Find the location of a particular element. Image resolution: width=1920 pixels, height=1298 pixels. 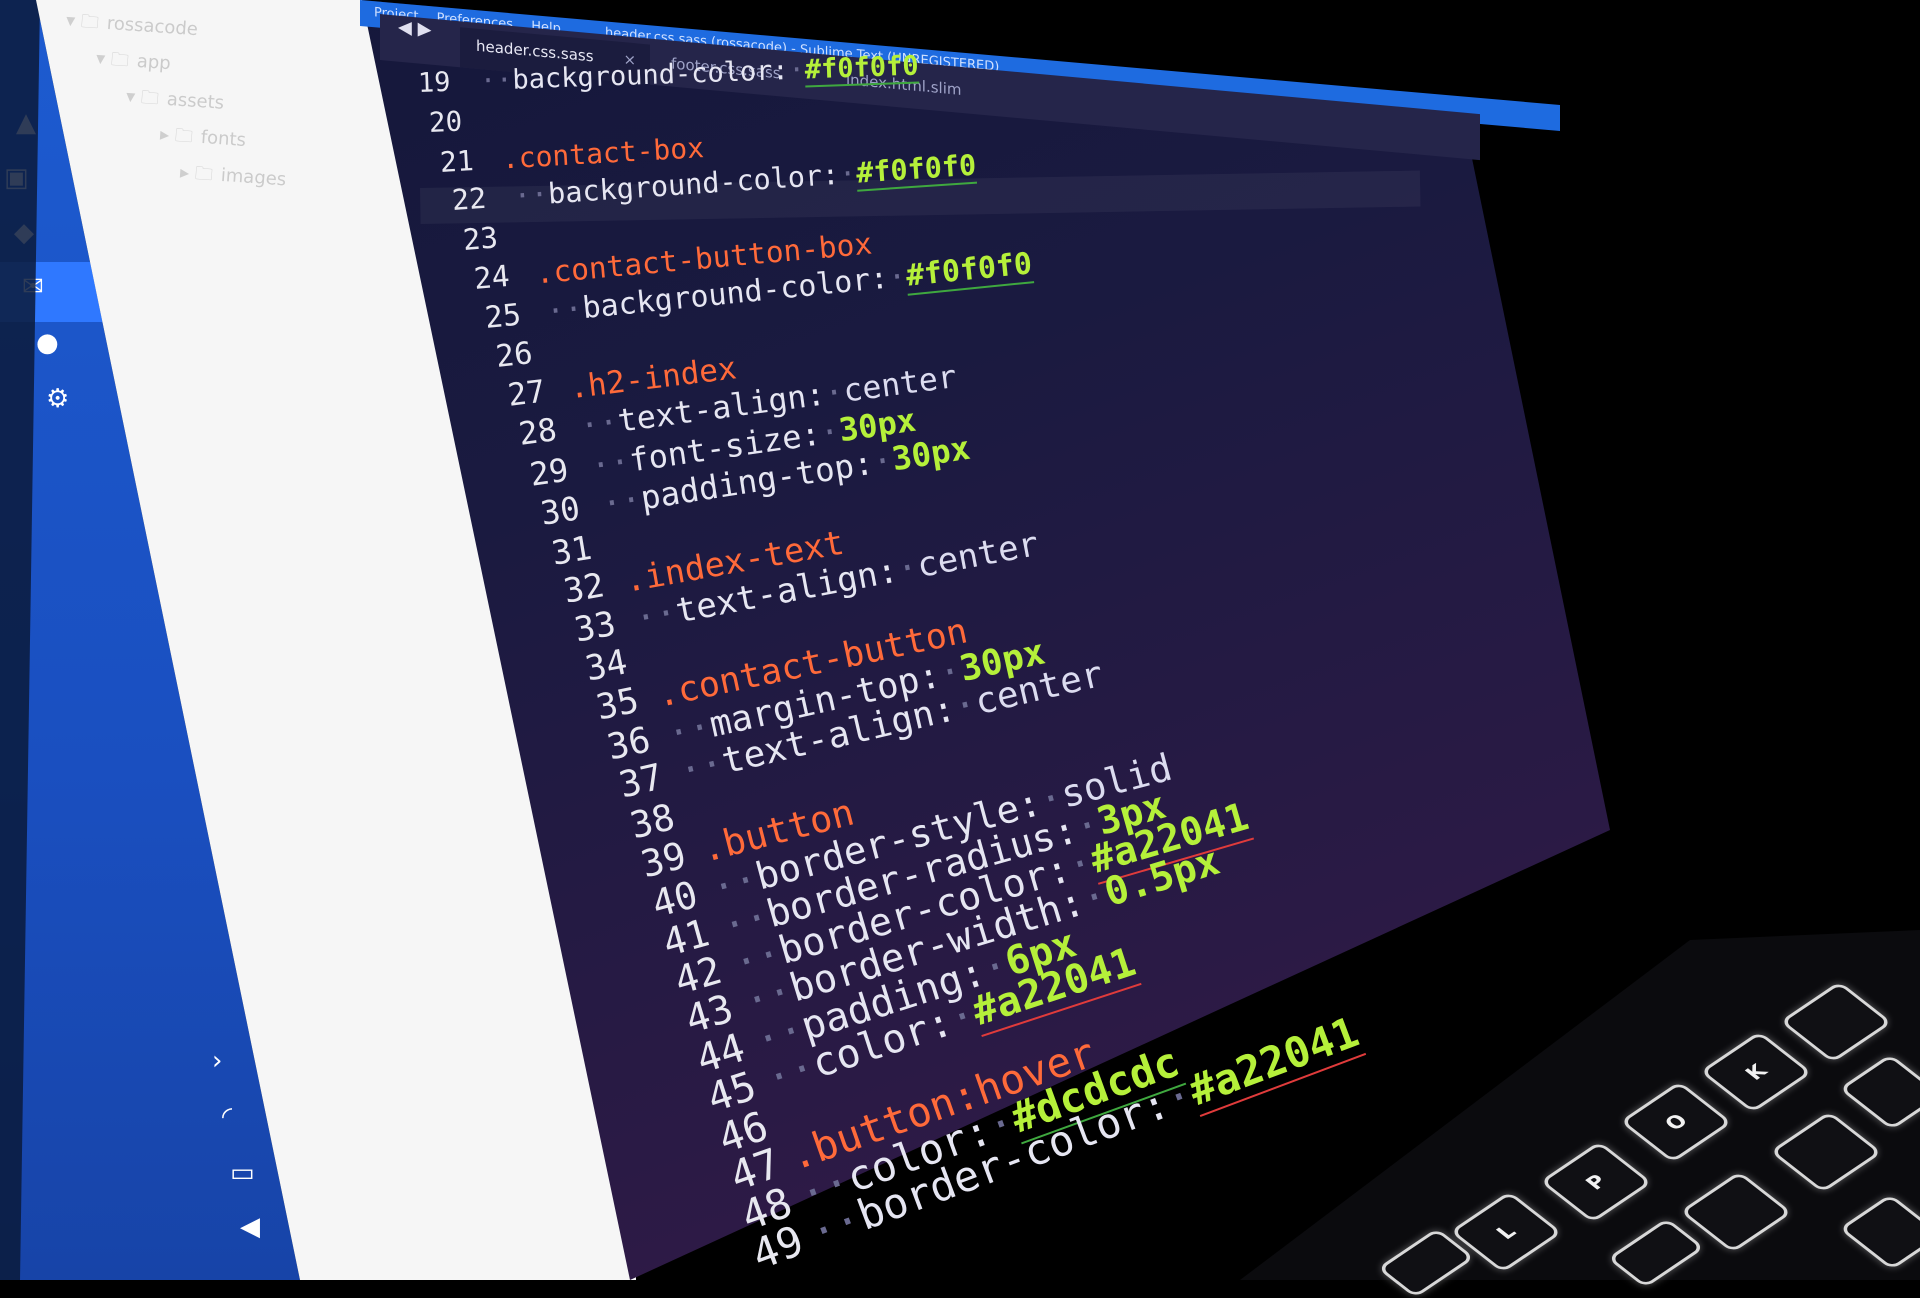

tree-item: ▸ 🗀 fonts is located at coordinates (203, 140).